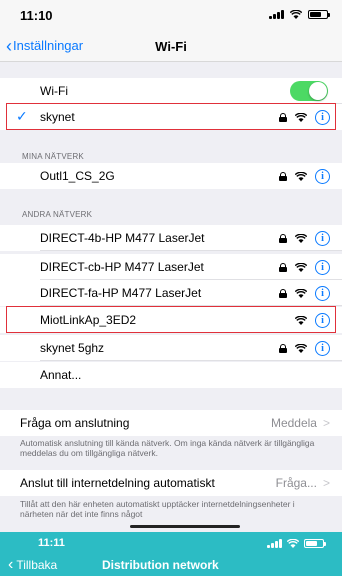 This screenshot has height=576, width=342. I want to click on network-row: DIRECT-4b-HP M477 LaserJet i, so click(171, 238).